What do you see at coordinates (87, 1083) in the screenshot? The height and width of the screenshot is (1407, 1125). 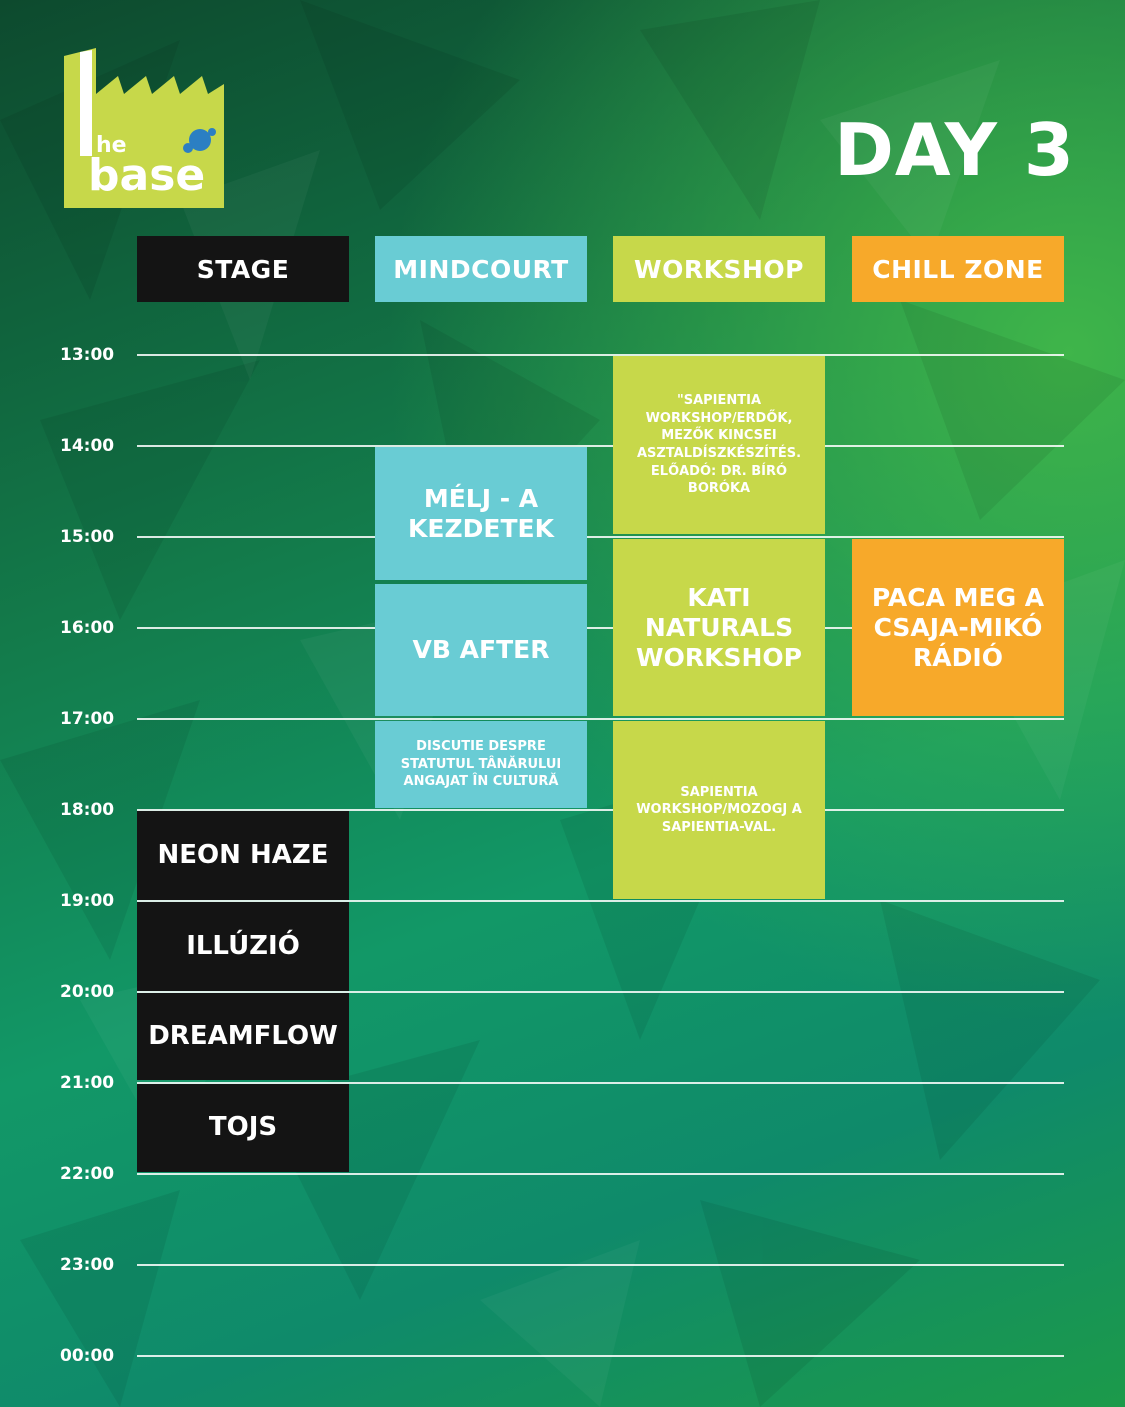 I see `time-label: 21:00` at bounding box center [87, 1083].